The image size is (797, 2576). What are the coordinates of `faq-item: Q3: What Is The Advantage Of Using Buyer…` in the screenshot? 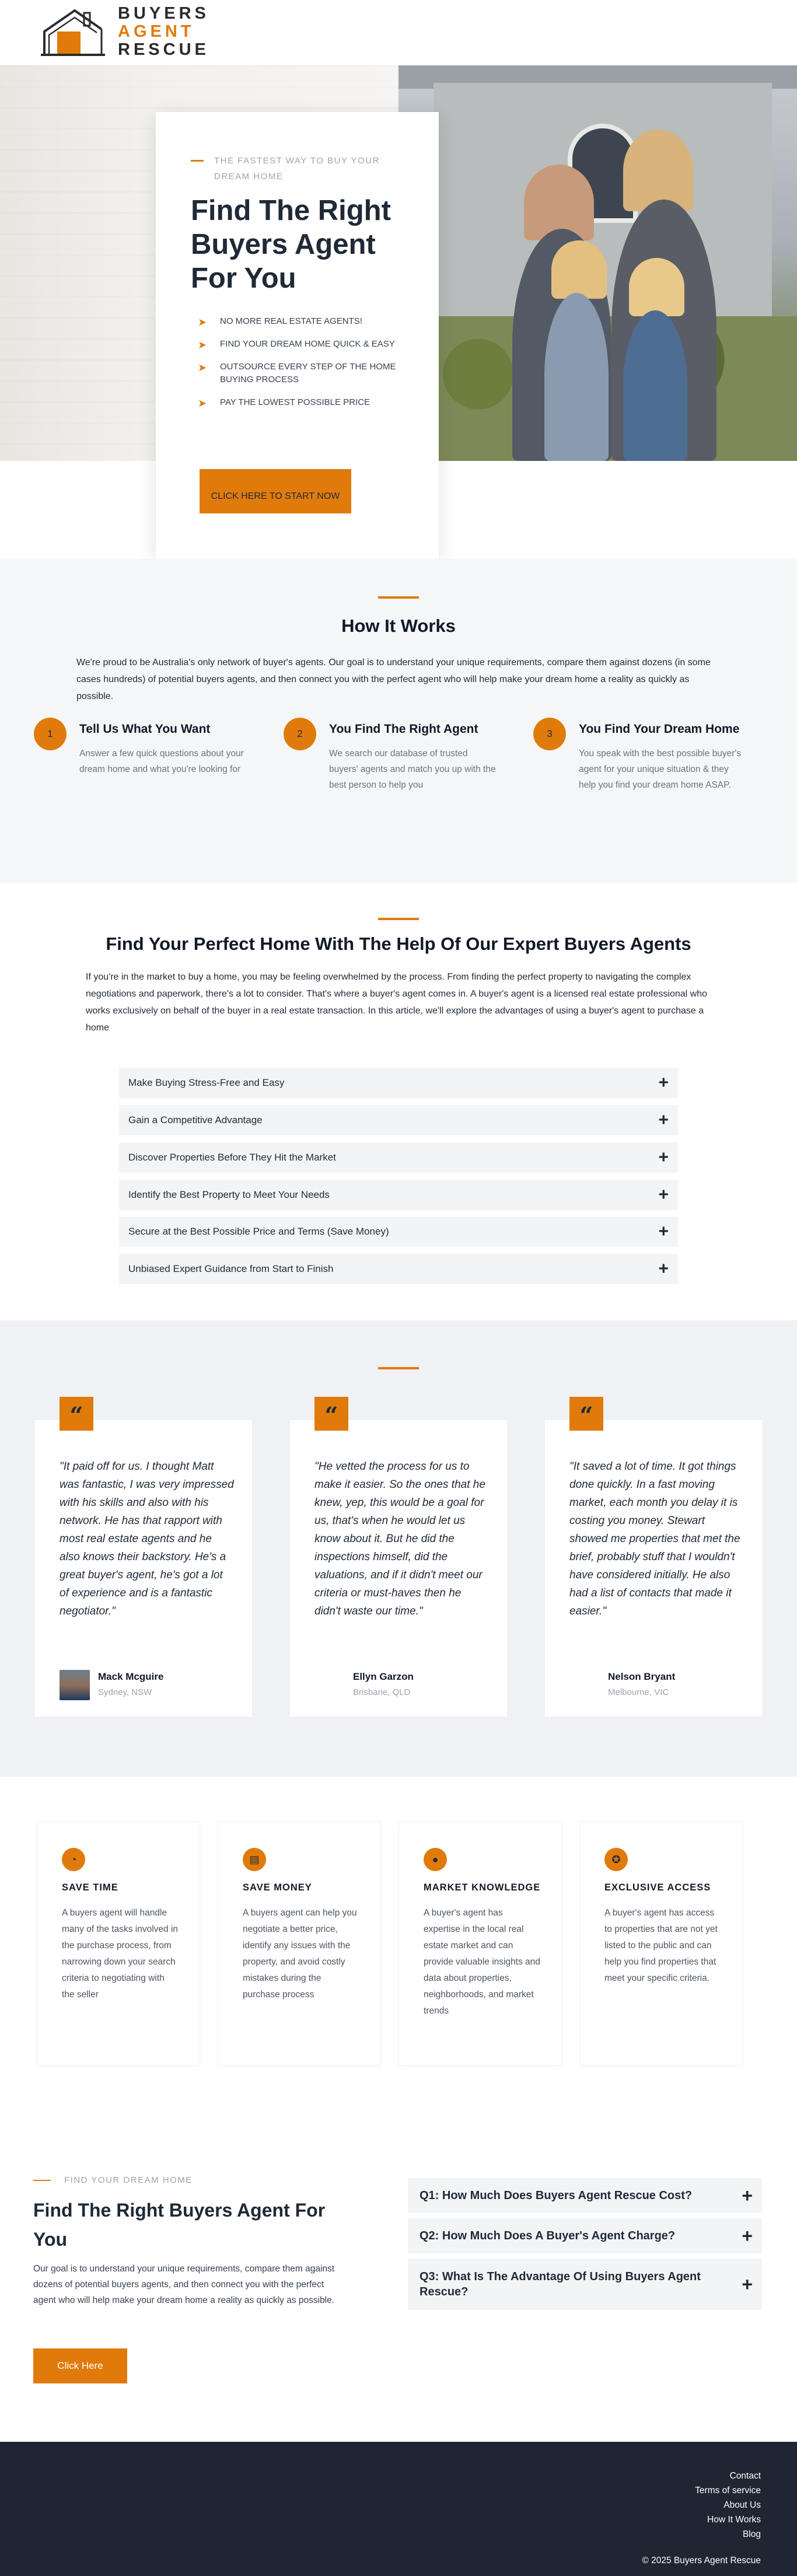 It's located at (585, 2284).